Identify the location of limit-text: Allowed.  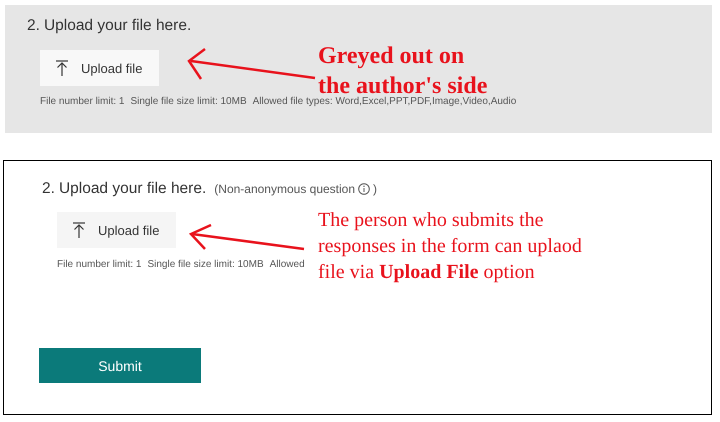
(287, 264).